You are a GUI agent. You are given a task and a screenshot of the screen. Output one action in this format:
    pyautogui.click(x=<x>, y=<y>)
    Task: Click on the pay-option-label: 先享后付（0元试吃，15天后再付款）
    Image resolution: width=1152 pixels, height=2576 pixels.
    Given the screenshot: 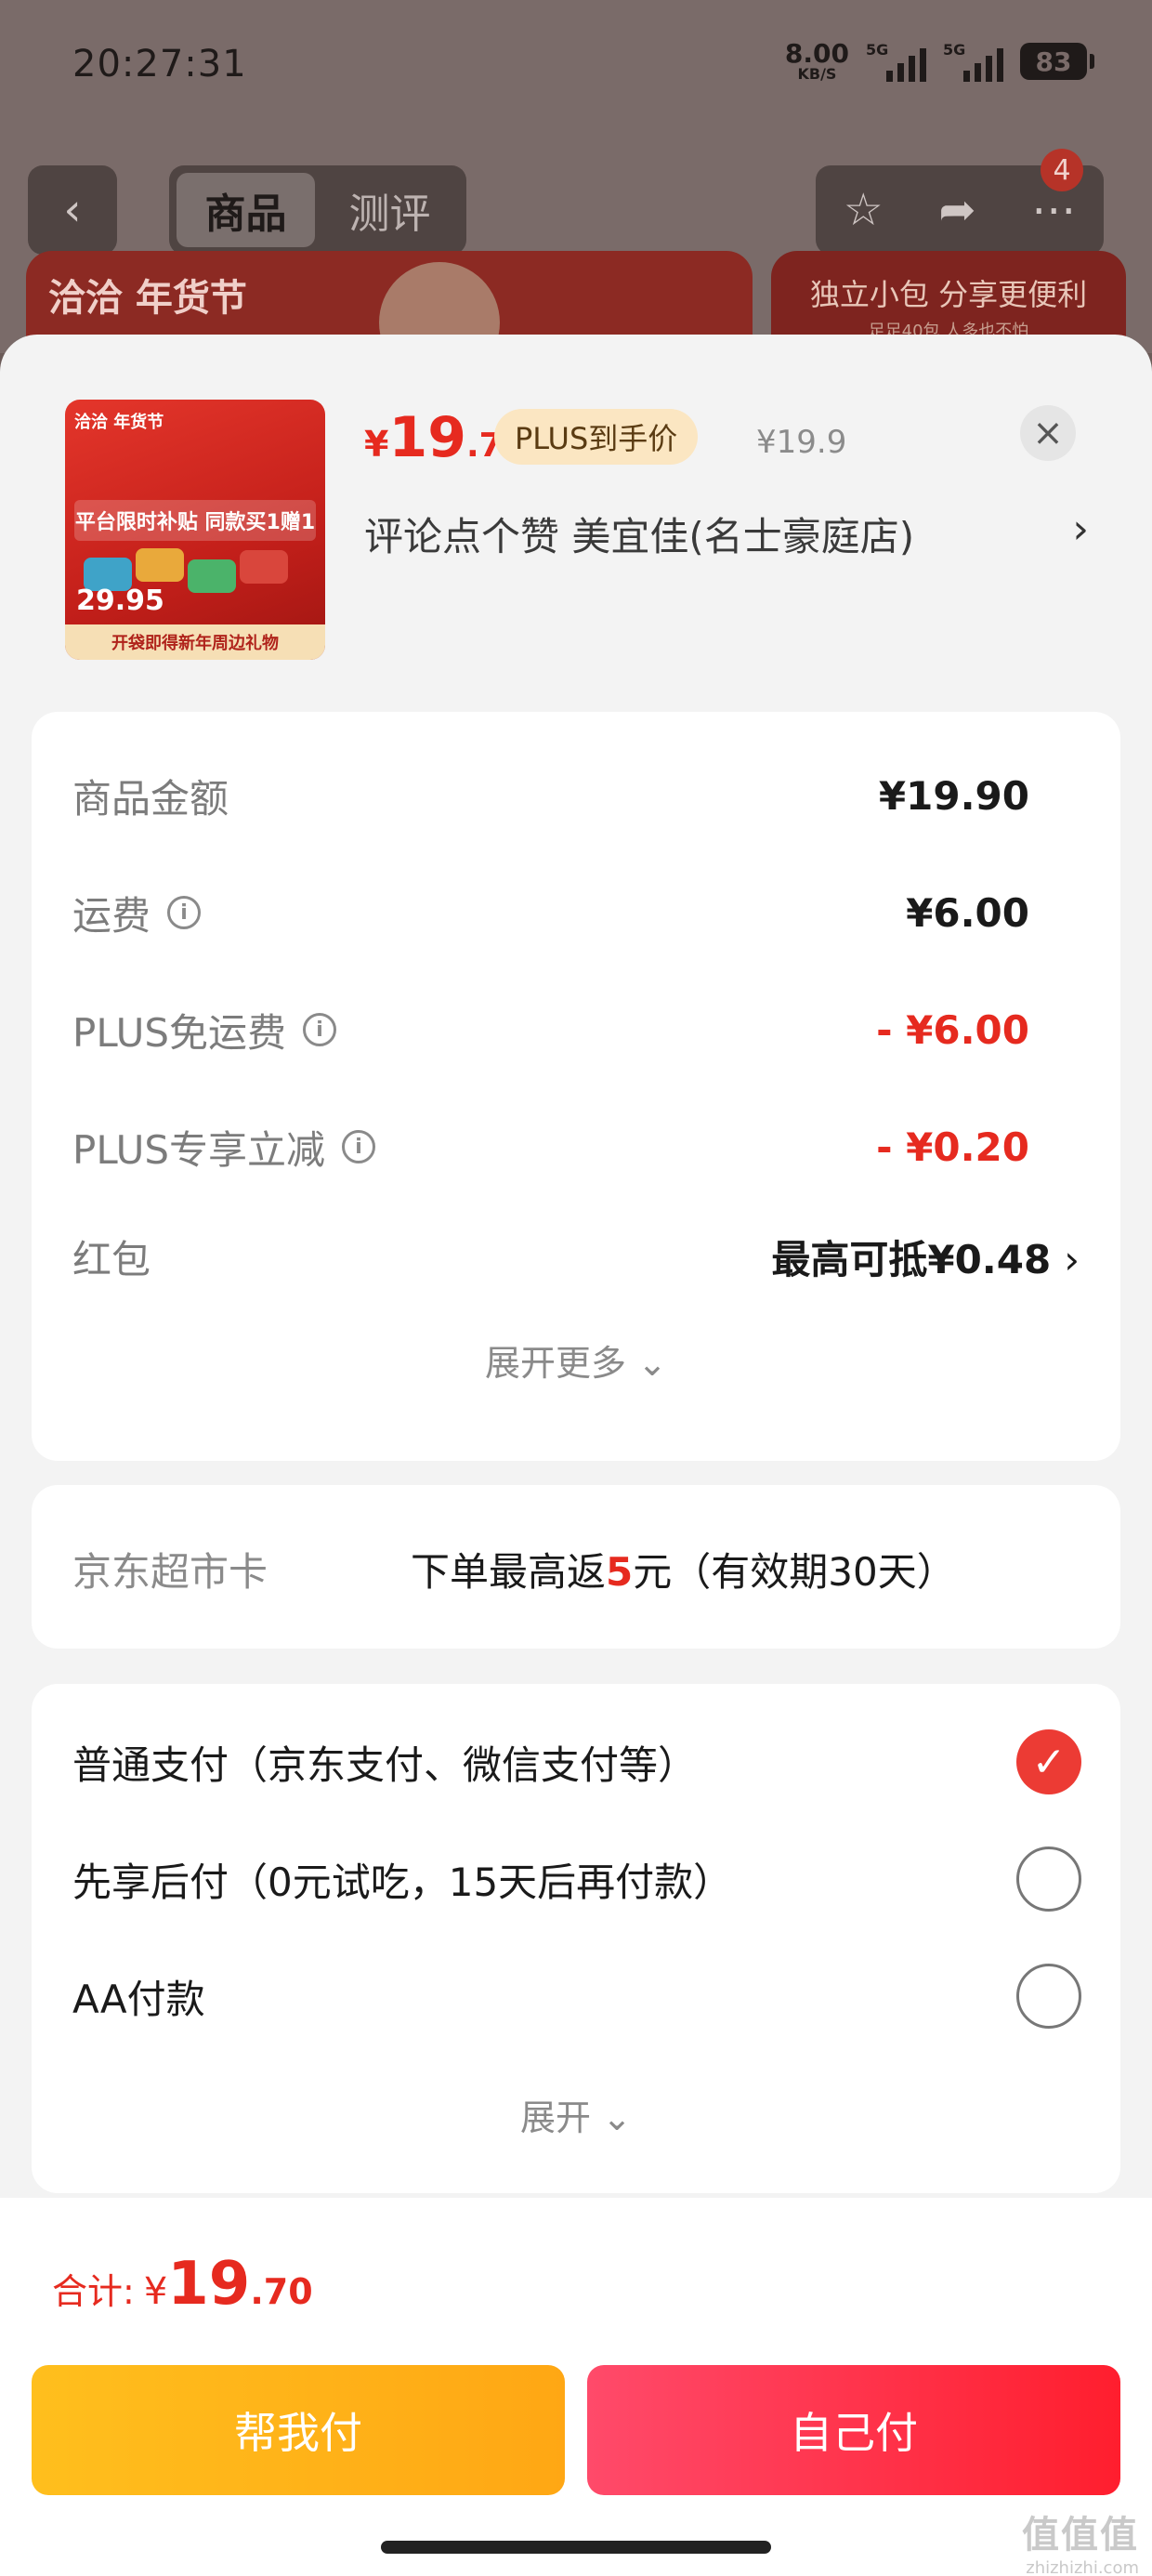 What is the action you would take?
    pyautogui.click(x=402, y=1882)
    